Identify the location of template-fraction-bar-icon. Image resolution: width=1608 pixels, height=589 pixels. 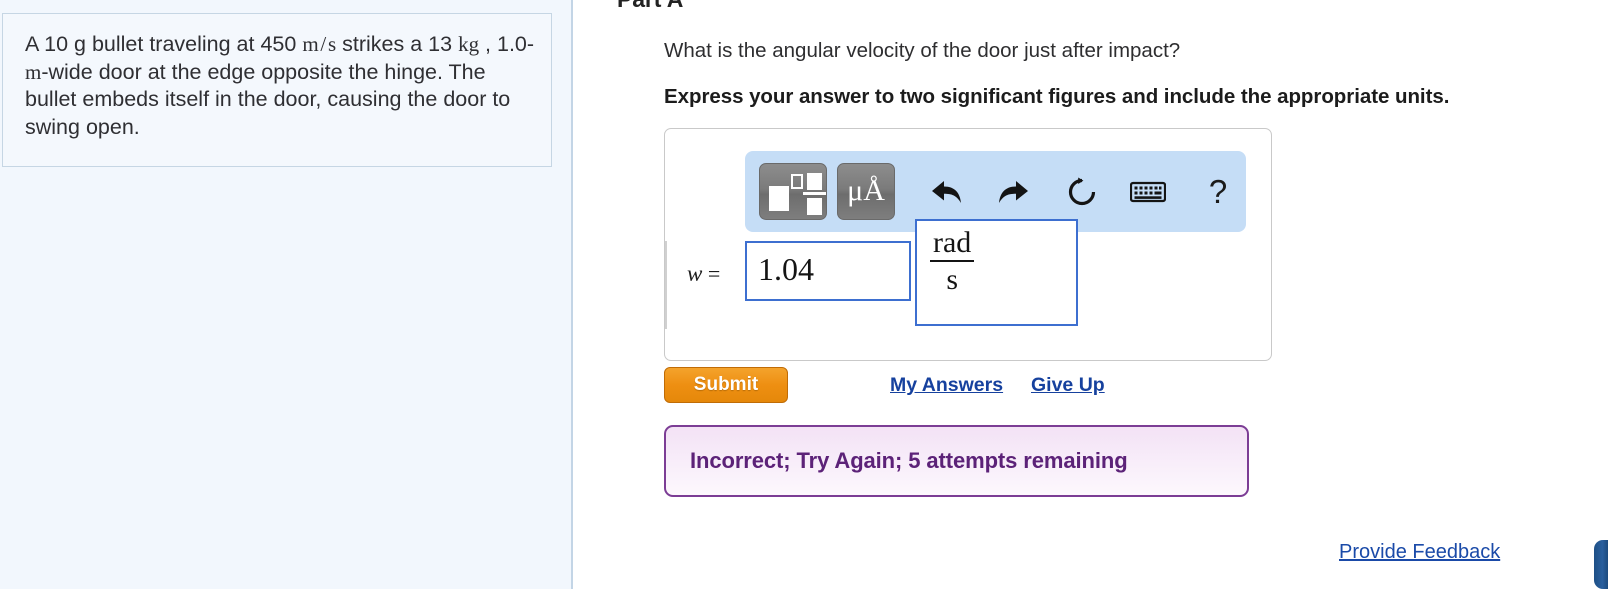
(814, 193).